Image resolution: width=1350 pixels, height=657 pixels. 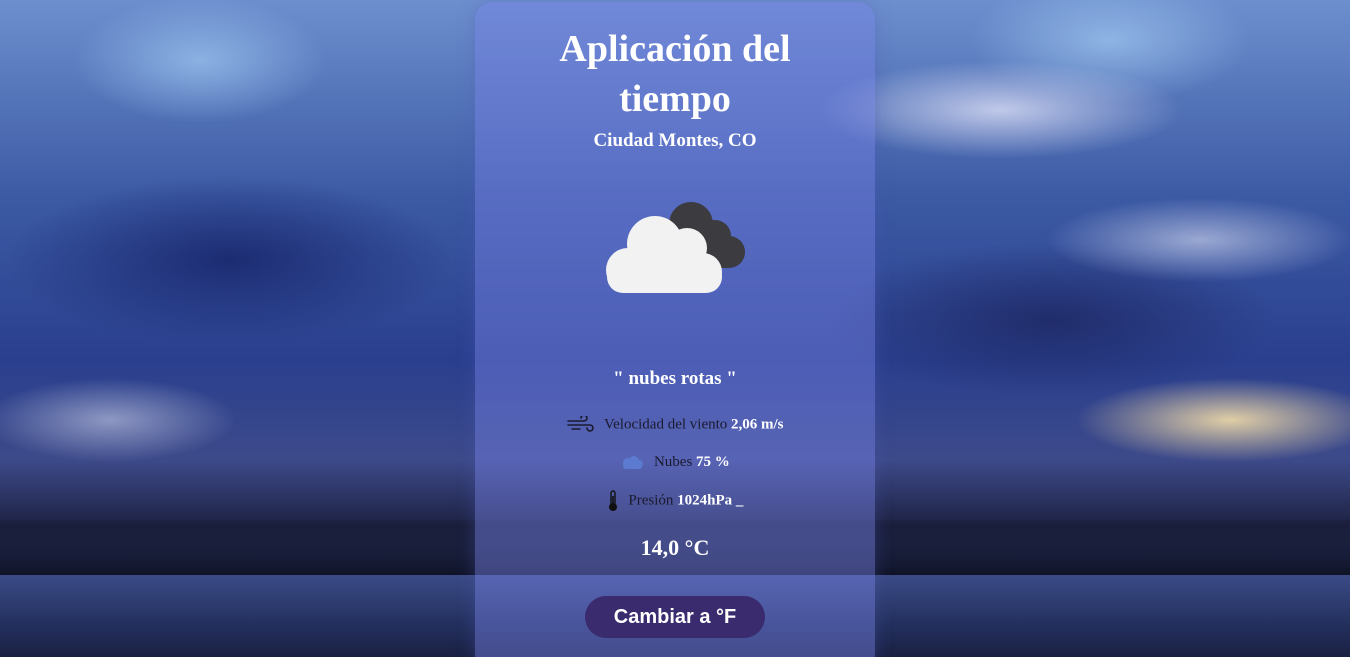 I want to click on weather-description: " nubes rotas ", so click(x=675, y=378).